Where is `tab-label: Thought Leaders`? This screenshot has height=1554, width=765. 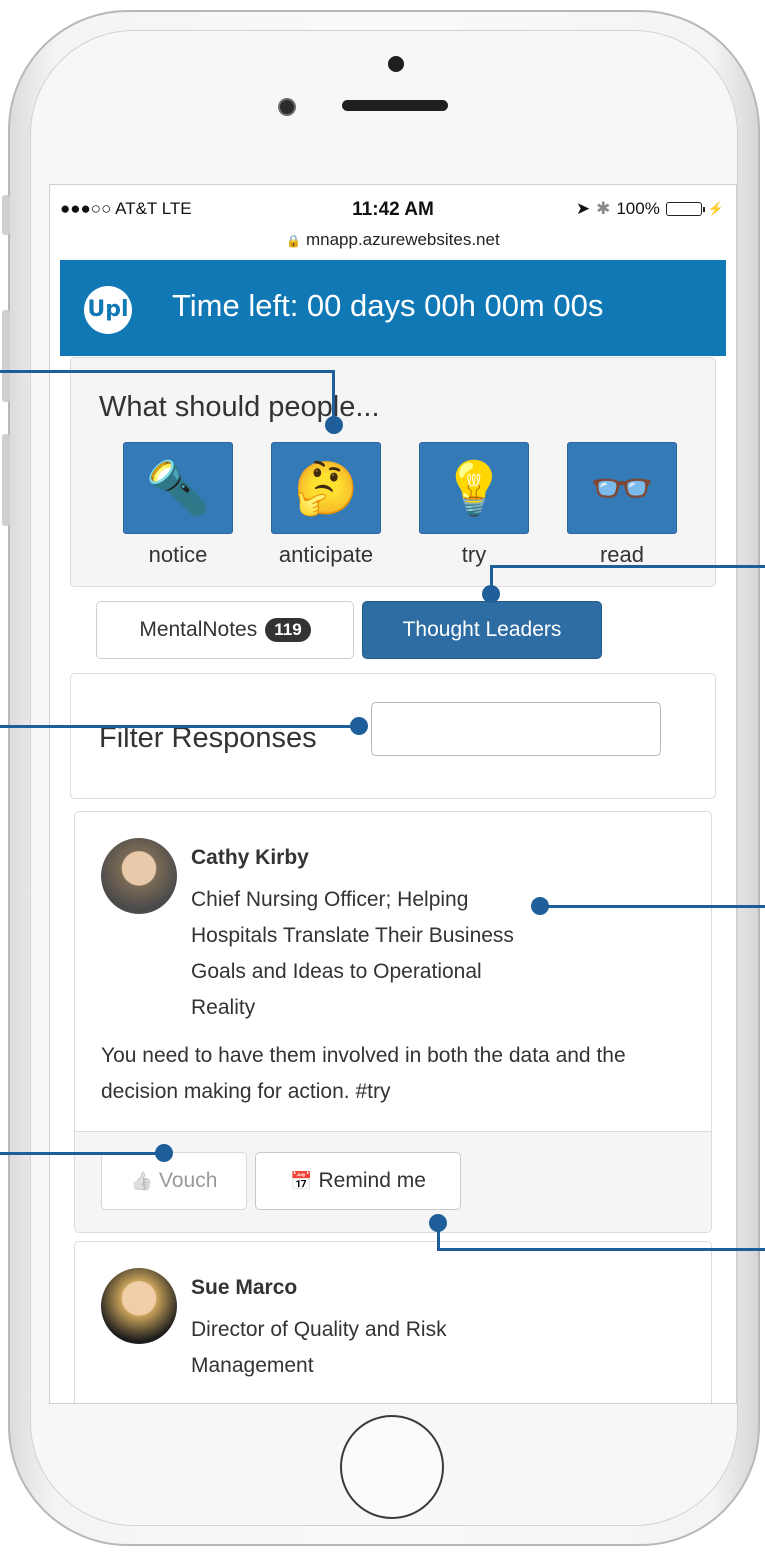
tab-label: Thought Leaders is located at coordinates (482, 629).